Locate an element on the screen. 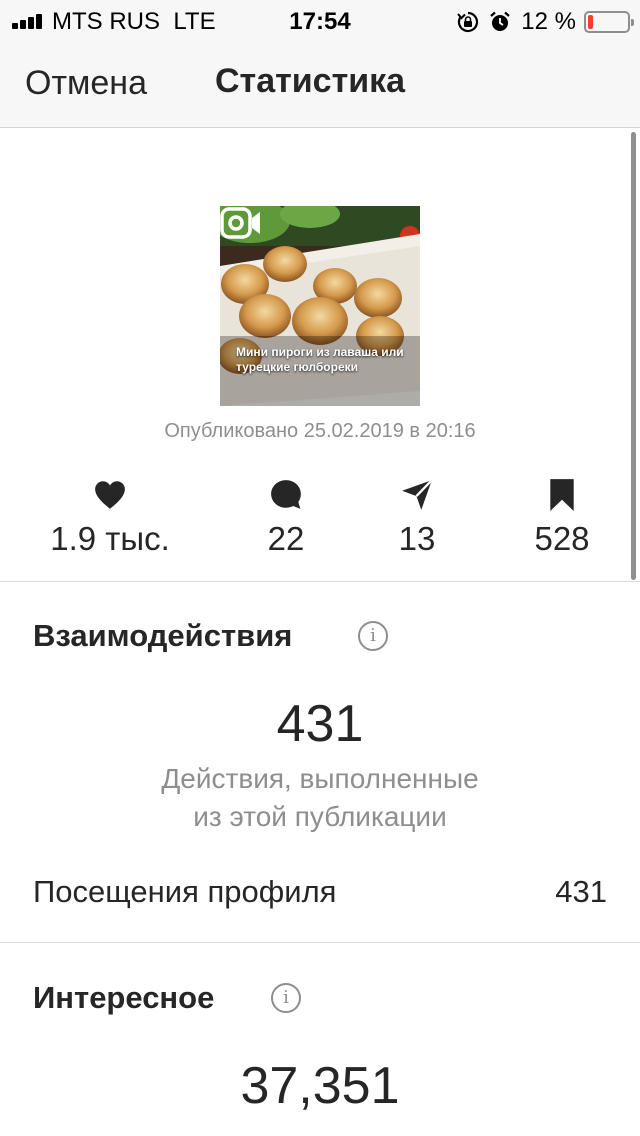 The height and width of the screenshot is (1136, 640). profile-visits-label: Посещения профиля is located at coordinates (185, 891).